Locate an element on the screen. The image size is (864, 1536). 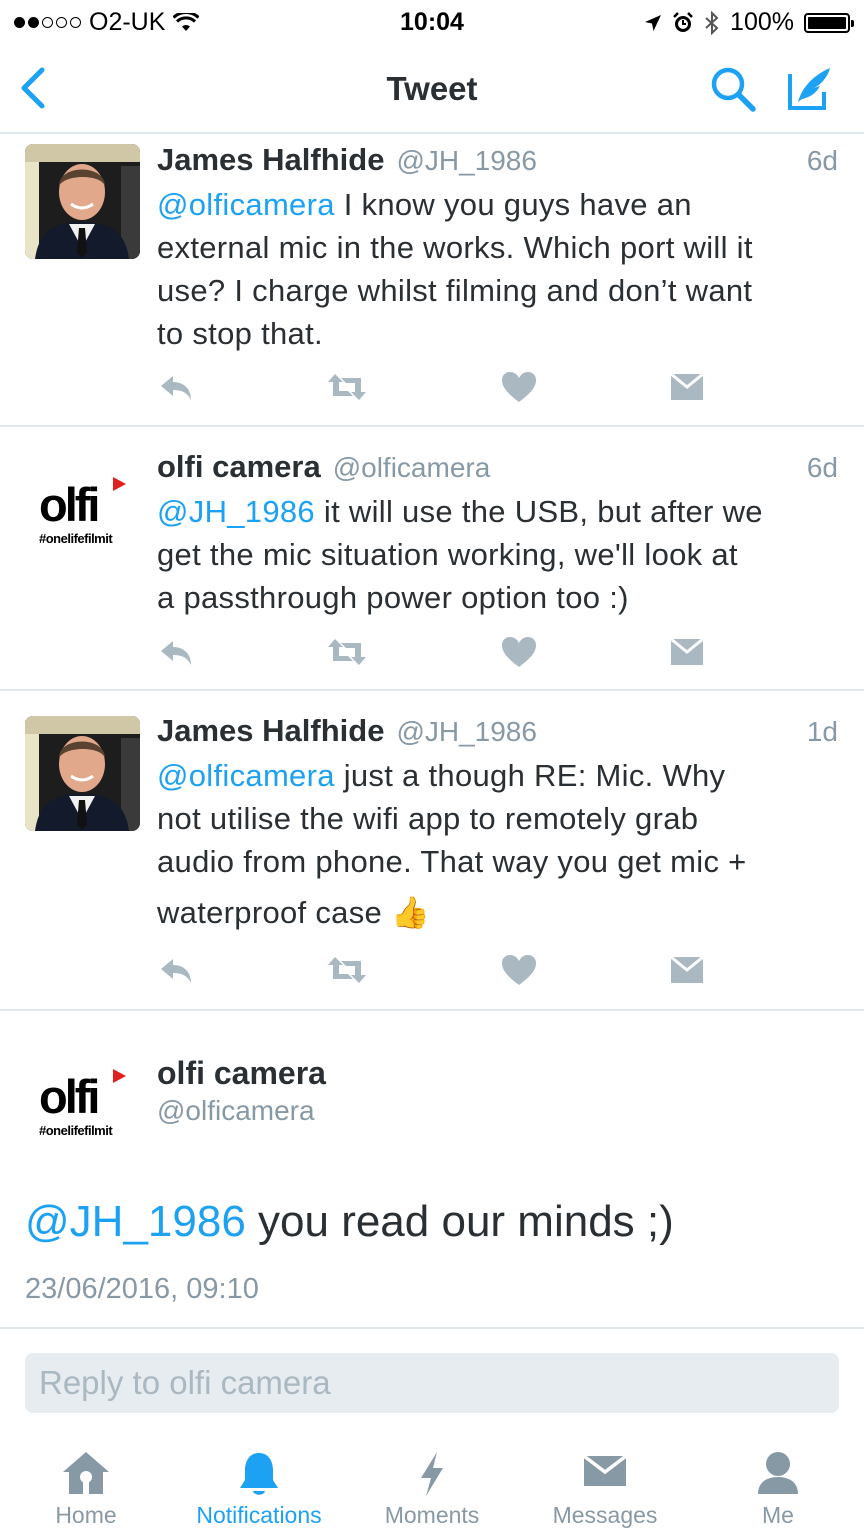
reply-input: Reply to olfi camera is located at coordinates (432, 1383).